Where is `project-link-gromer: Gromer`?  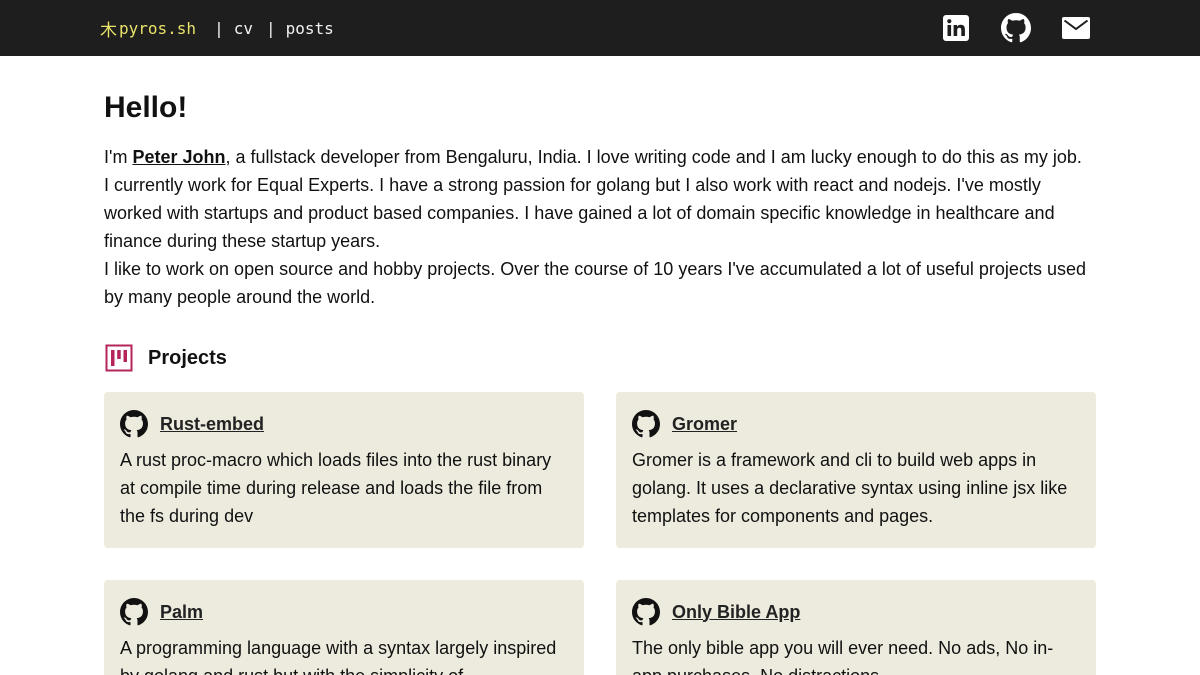
project-link-gromer: Gromer is located at coordinates (704, 424).